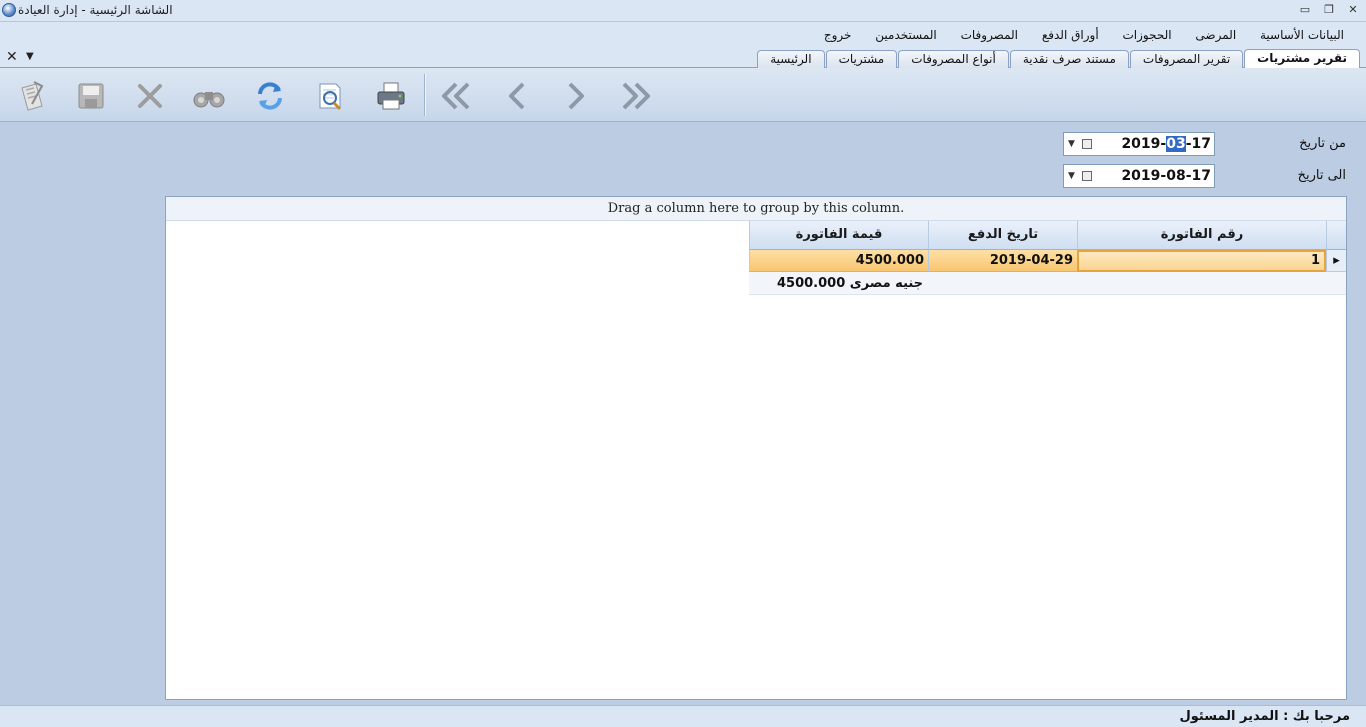 This screenshot has width=1366, height=727. I want to click on cell-payment-date: 2019-04-29, so click(1002, 261).